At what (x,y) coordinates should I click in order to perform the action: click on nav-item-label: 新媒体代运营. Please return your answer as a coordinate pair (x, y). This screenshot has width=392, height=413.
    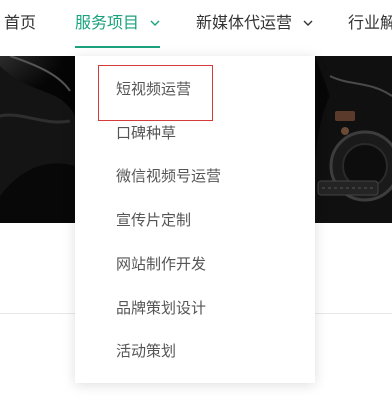
    Looking at the image, I should click on (244, 22).